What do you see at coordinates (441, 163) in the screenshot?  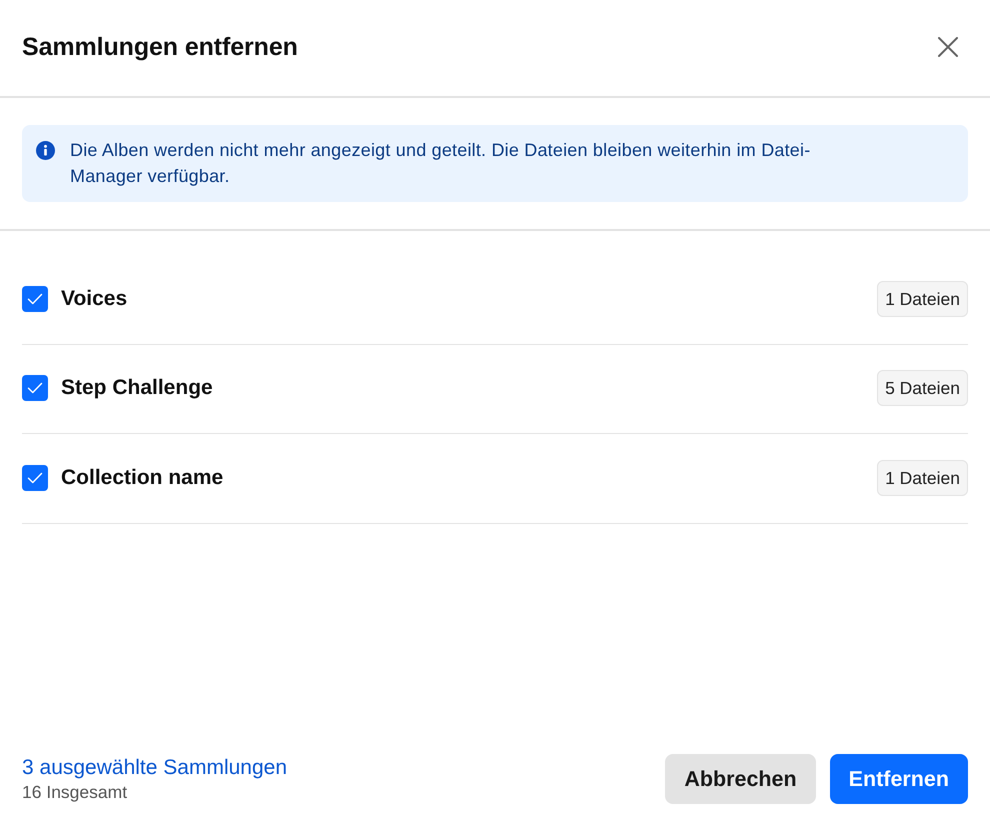 I see `info-text: Die Alben werden nicht mehr angezeigt und geteilt. Die Dateien bleiben weiterhin im Datei-Manager verfügbar.` at bounding box center [441, 163].